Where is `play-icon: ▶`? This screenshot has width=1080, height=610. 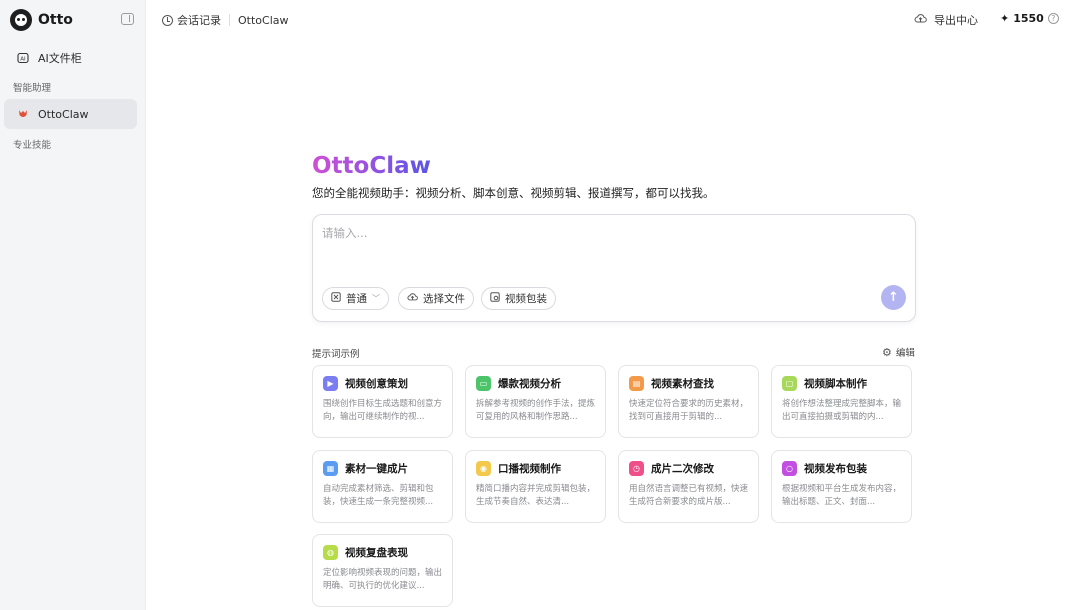 play-icon: ▶ is located at coordinates (330, 383).